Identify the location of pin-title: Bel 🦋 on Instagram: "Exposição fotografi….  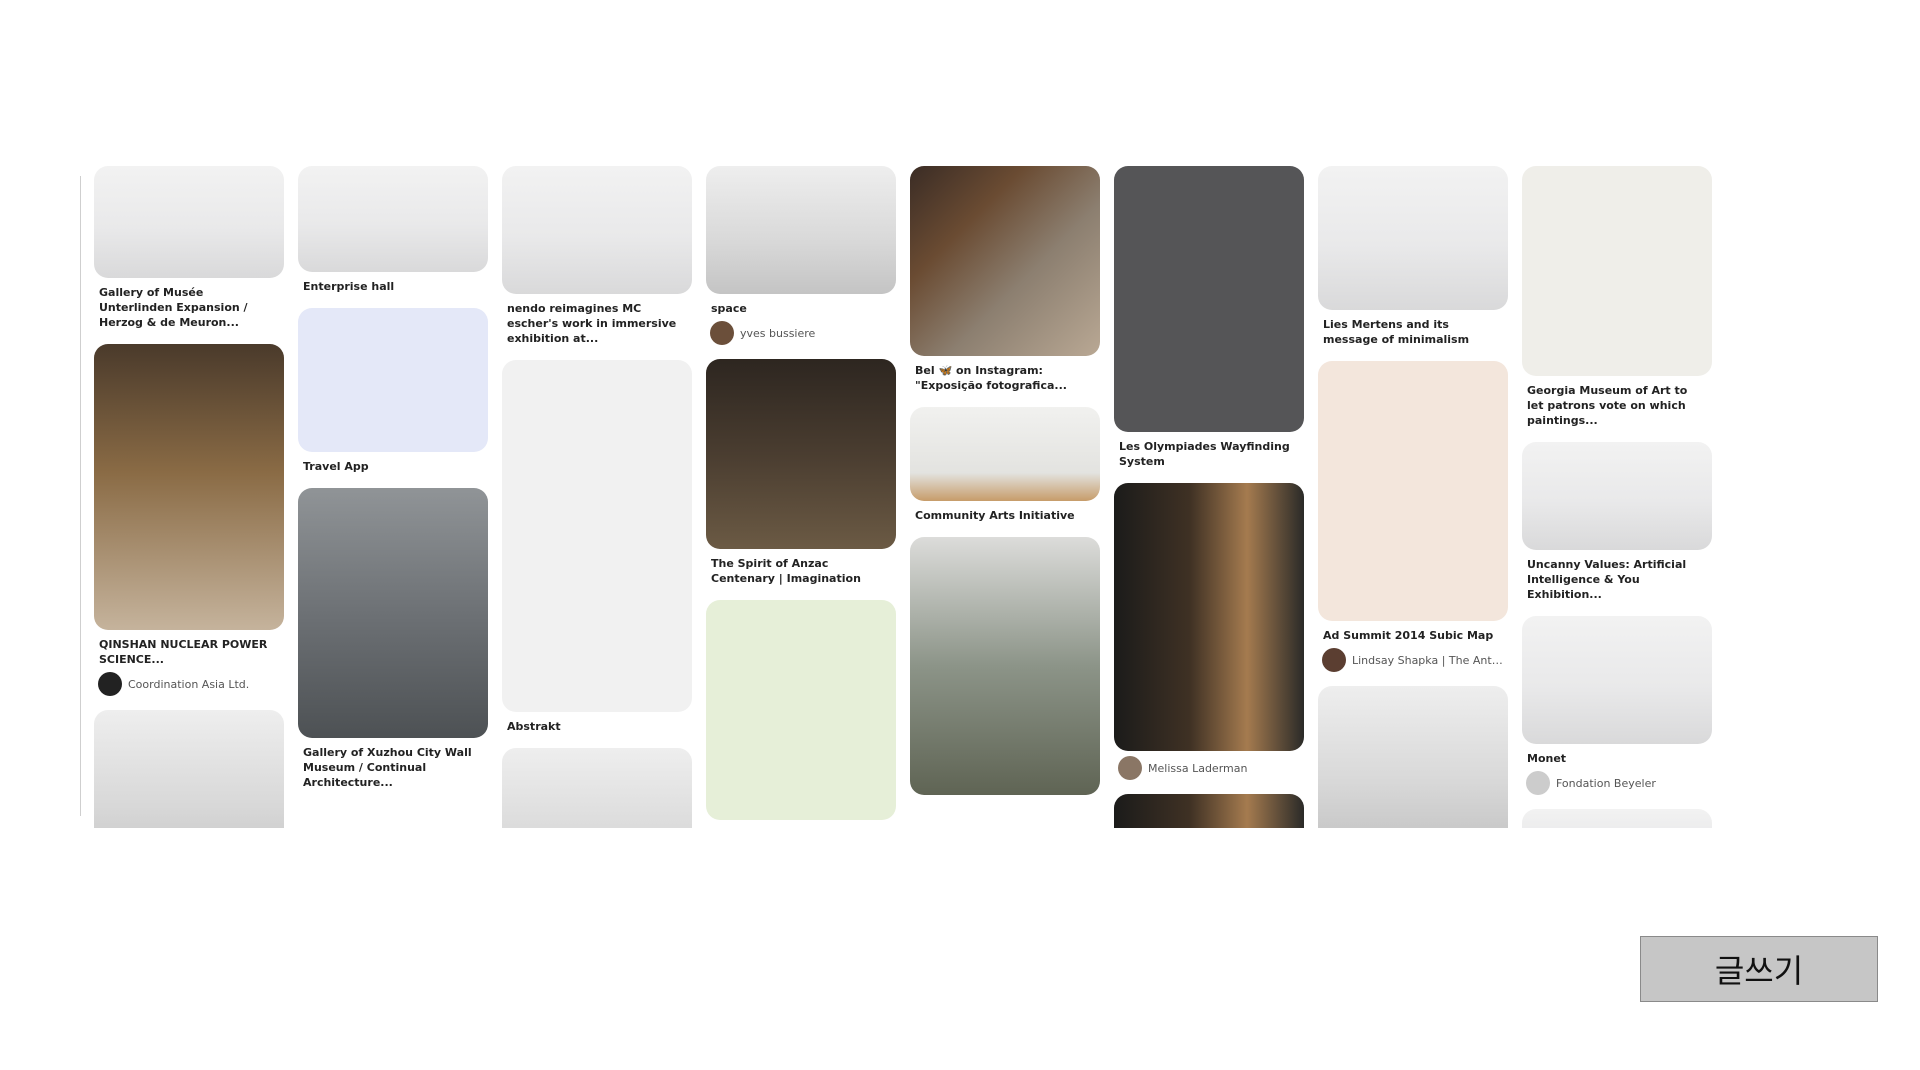
(1005, 374).